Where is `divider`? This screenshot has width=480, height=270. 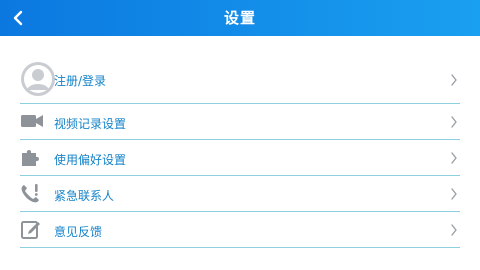 divider is located at coordinates (240, 247).